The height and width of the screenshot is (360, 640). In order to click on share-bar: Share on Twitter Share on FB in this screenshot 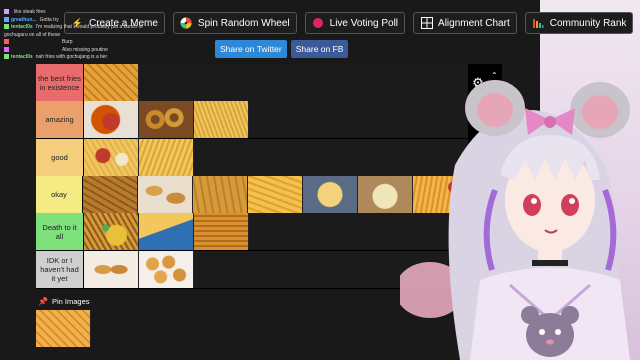, I will do `click(282, 49)`.